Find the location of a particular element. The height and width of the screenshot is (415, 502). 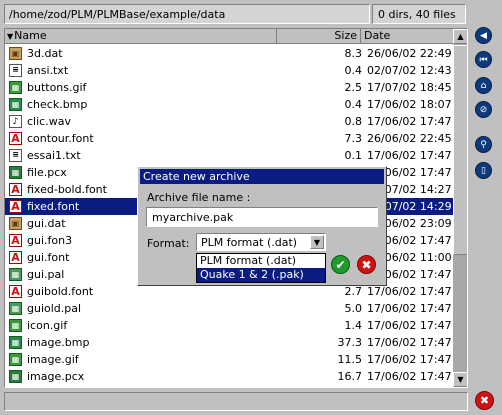

chevron-down-icon: ▼ is located at coordinates (317, 242).